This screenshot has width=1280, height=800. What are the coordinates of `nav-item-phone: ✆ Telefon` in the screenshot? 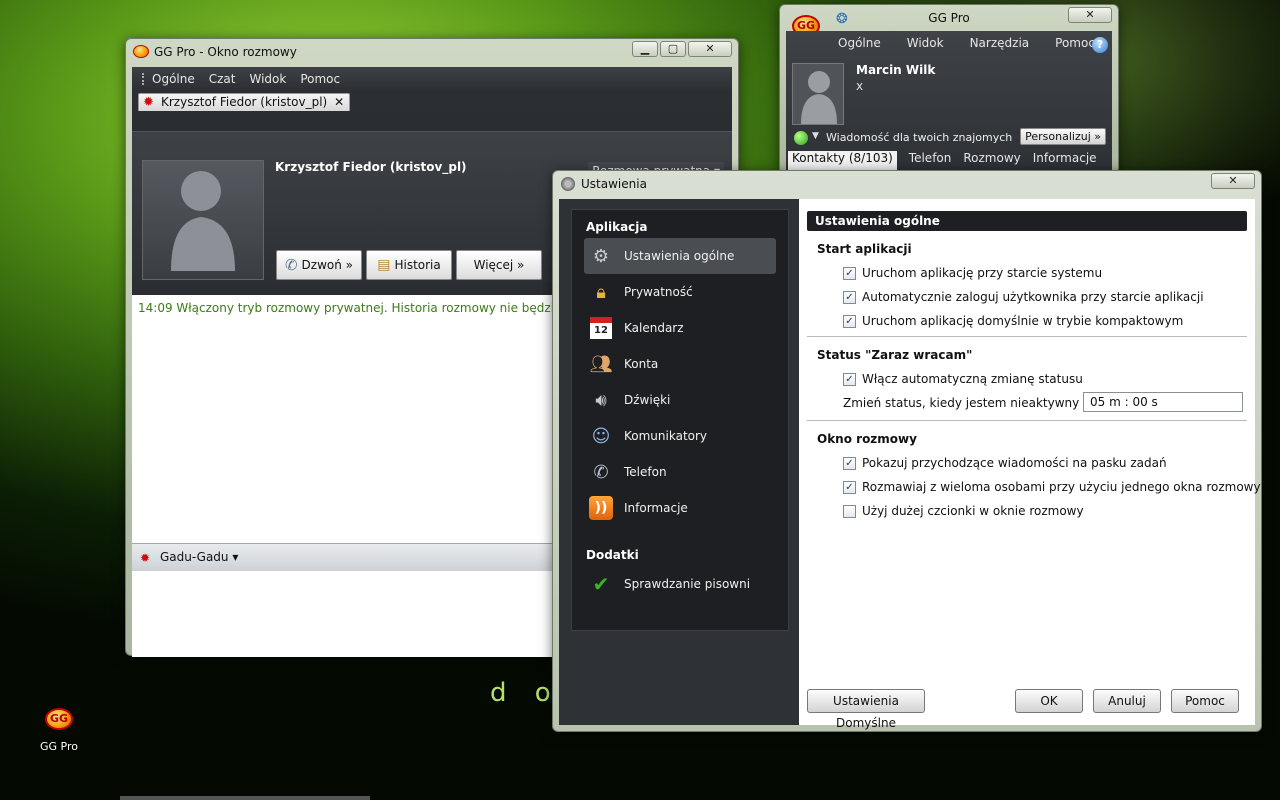 It's located at (680, 472).